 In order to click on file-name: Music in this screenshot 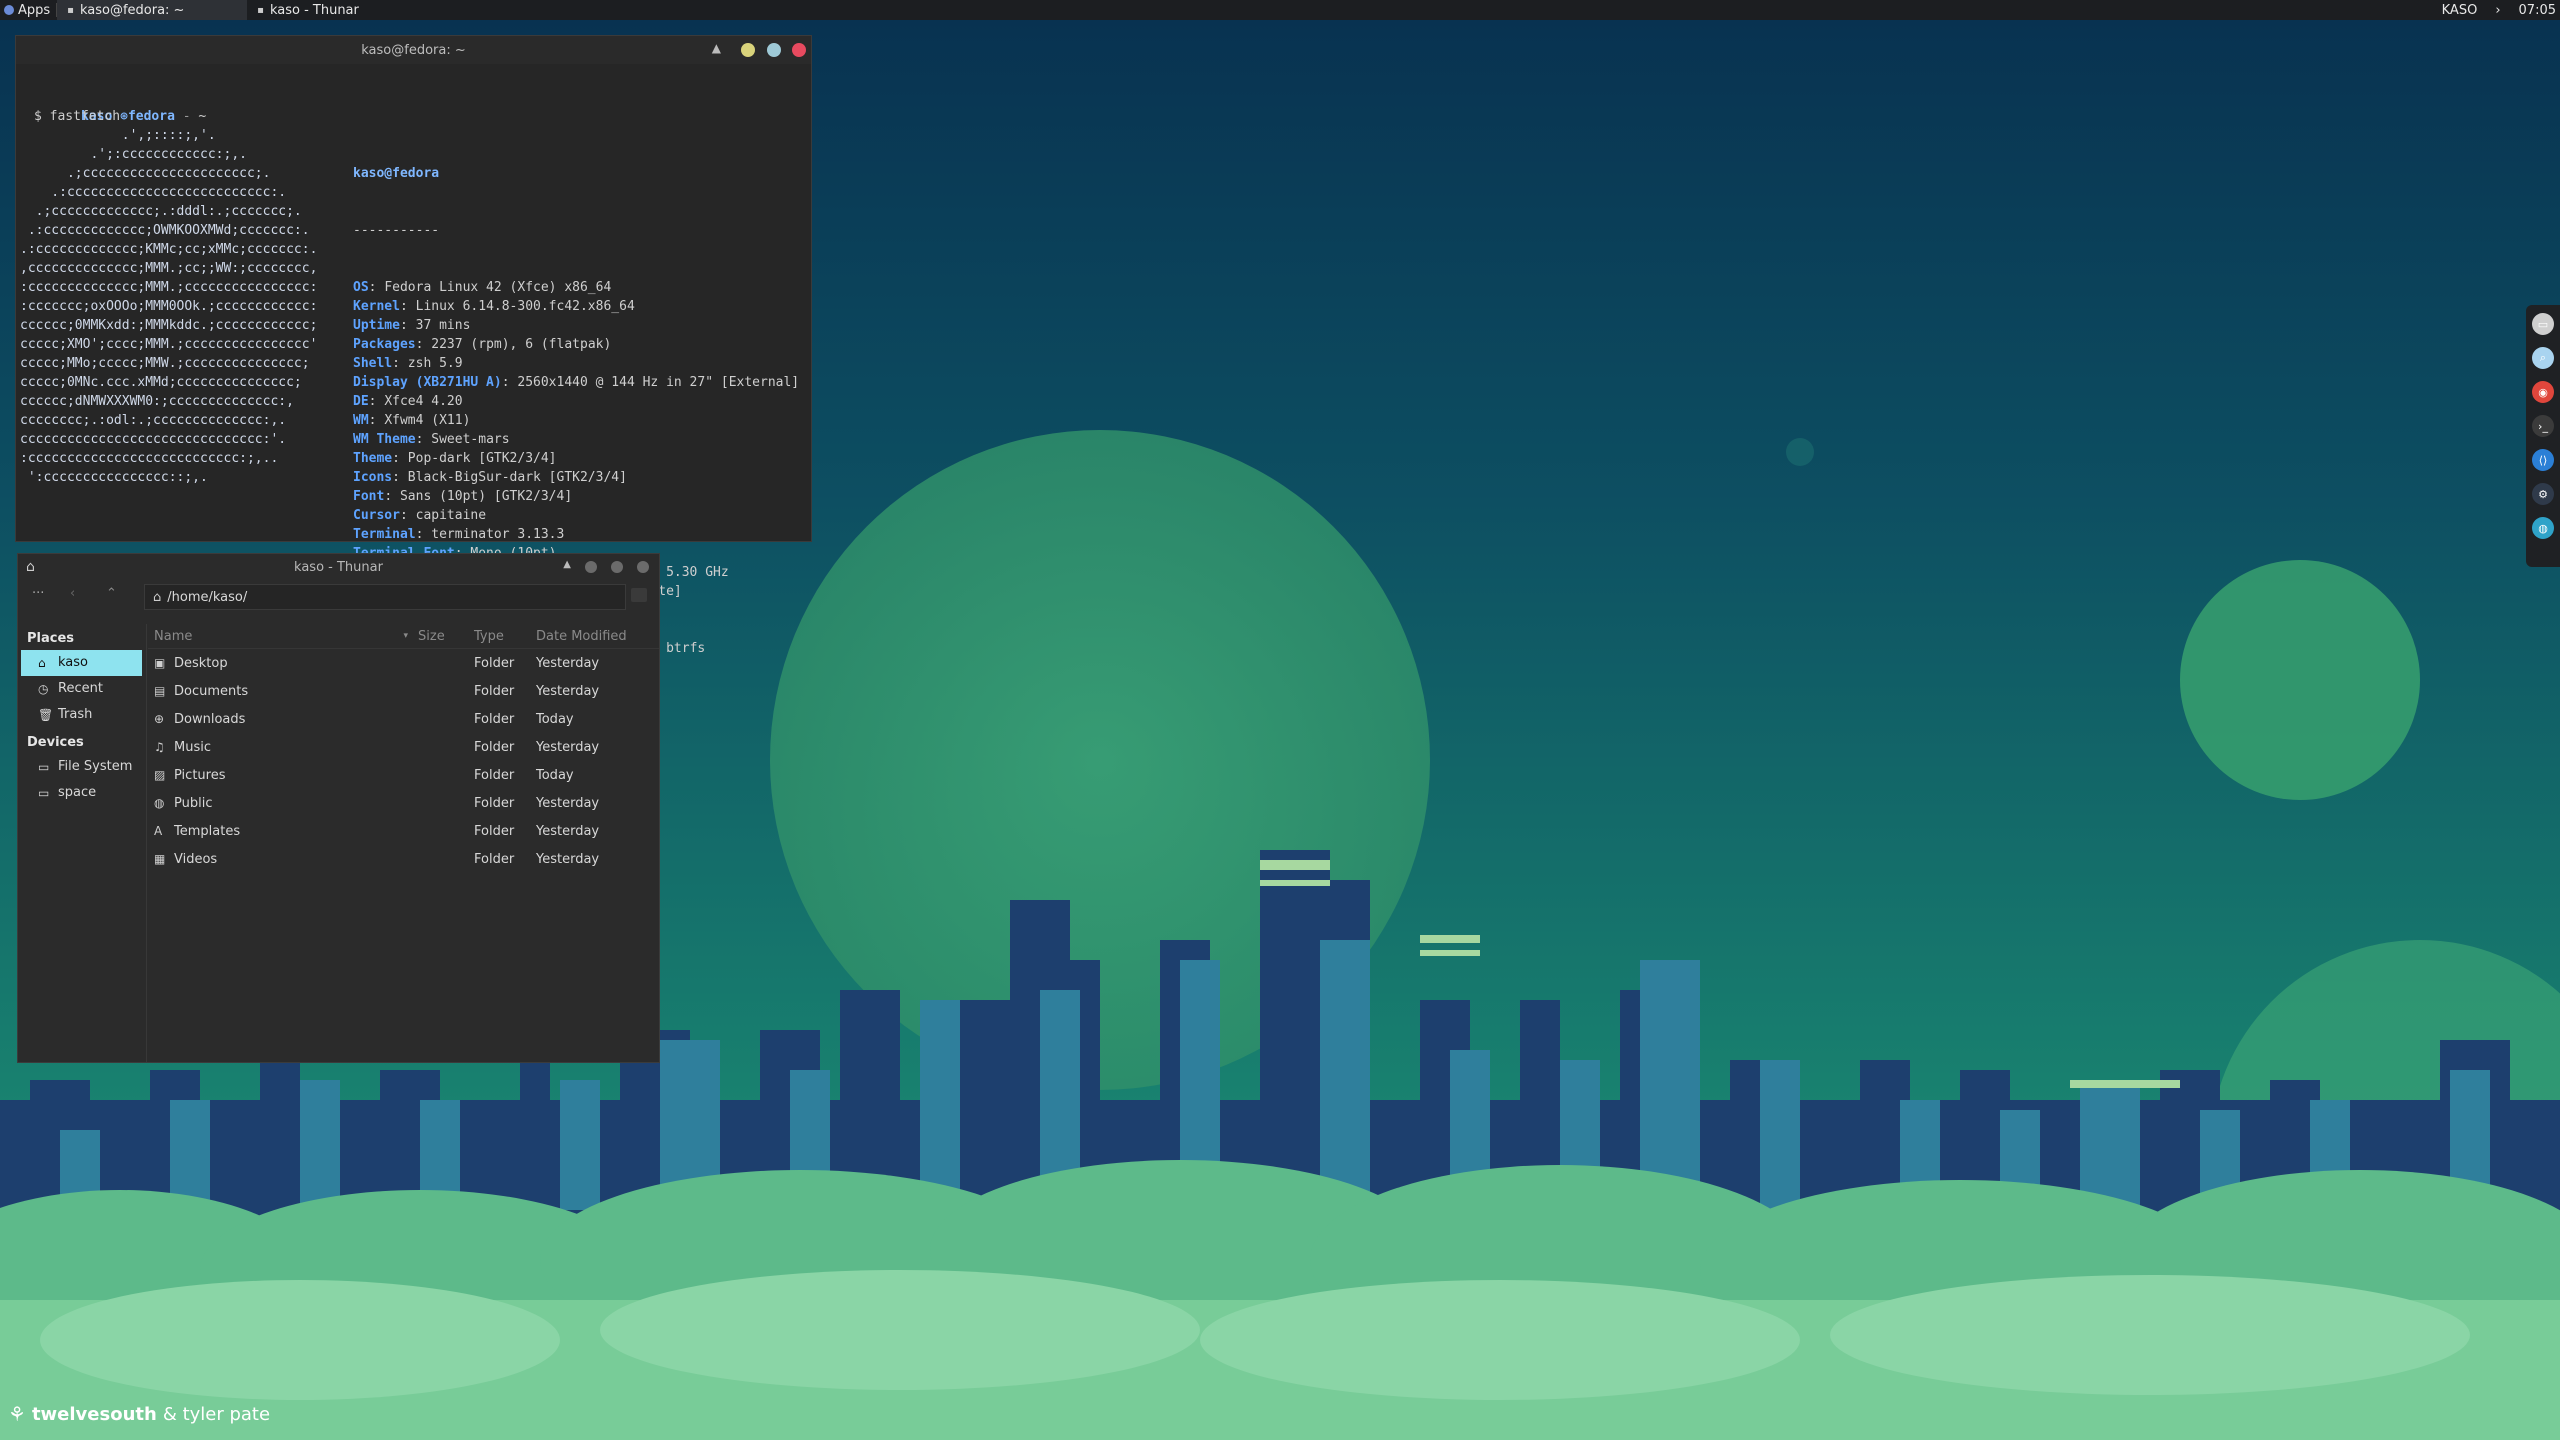, I will do `click(192, 747)`.